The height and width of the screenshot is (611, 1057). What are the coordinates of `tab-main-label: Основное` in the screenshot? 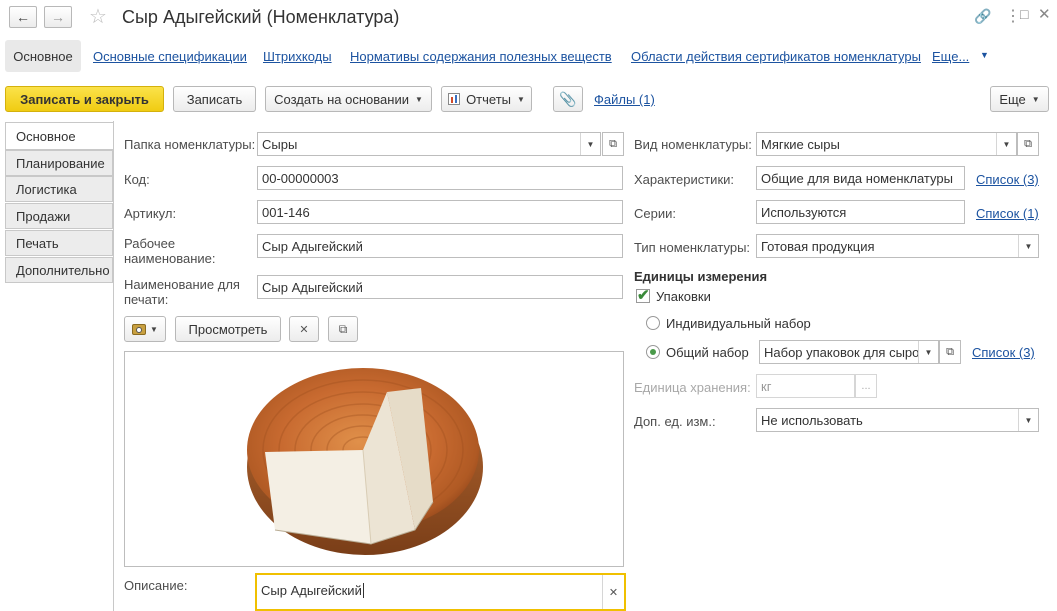 It's located at (43, 56).